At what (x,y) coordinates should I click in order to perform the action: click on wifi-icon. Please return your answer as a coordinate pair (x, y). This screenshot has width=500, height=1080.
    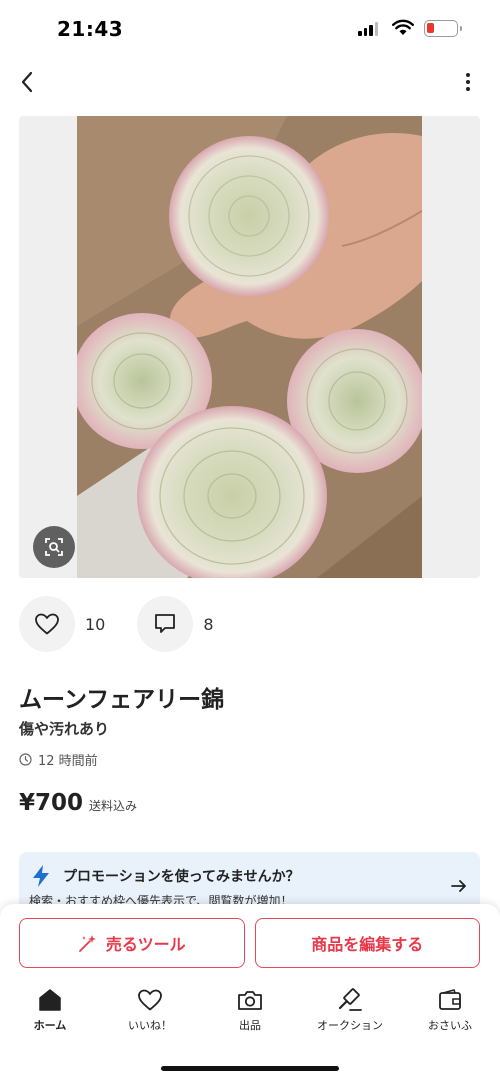
    Looking at the image, I should click on (403, 27).